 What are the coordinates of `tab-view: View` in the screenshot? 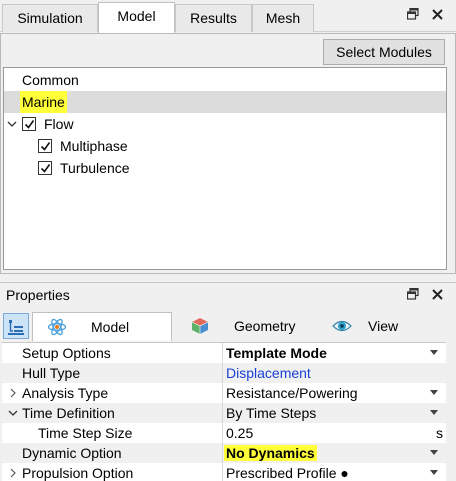 It's located at (385, 326).